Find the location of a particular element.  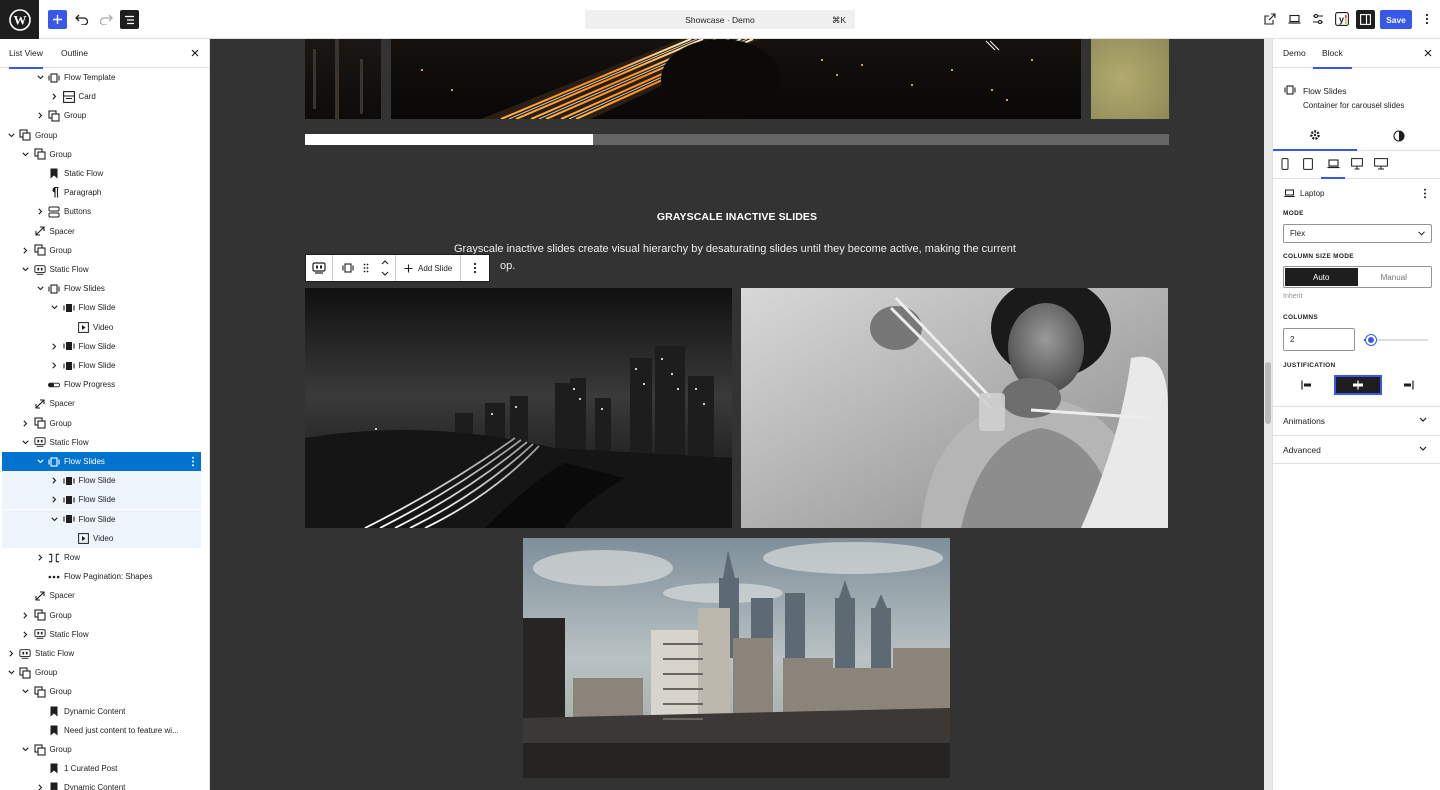

settings-sidebar-toggle-icon is located at coordinates (1365, 19).